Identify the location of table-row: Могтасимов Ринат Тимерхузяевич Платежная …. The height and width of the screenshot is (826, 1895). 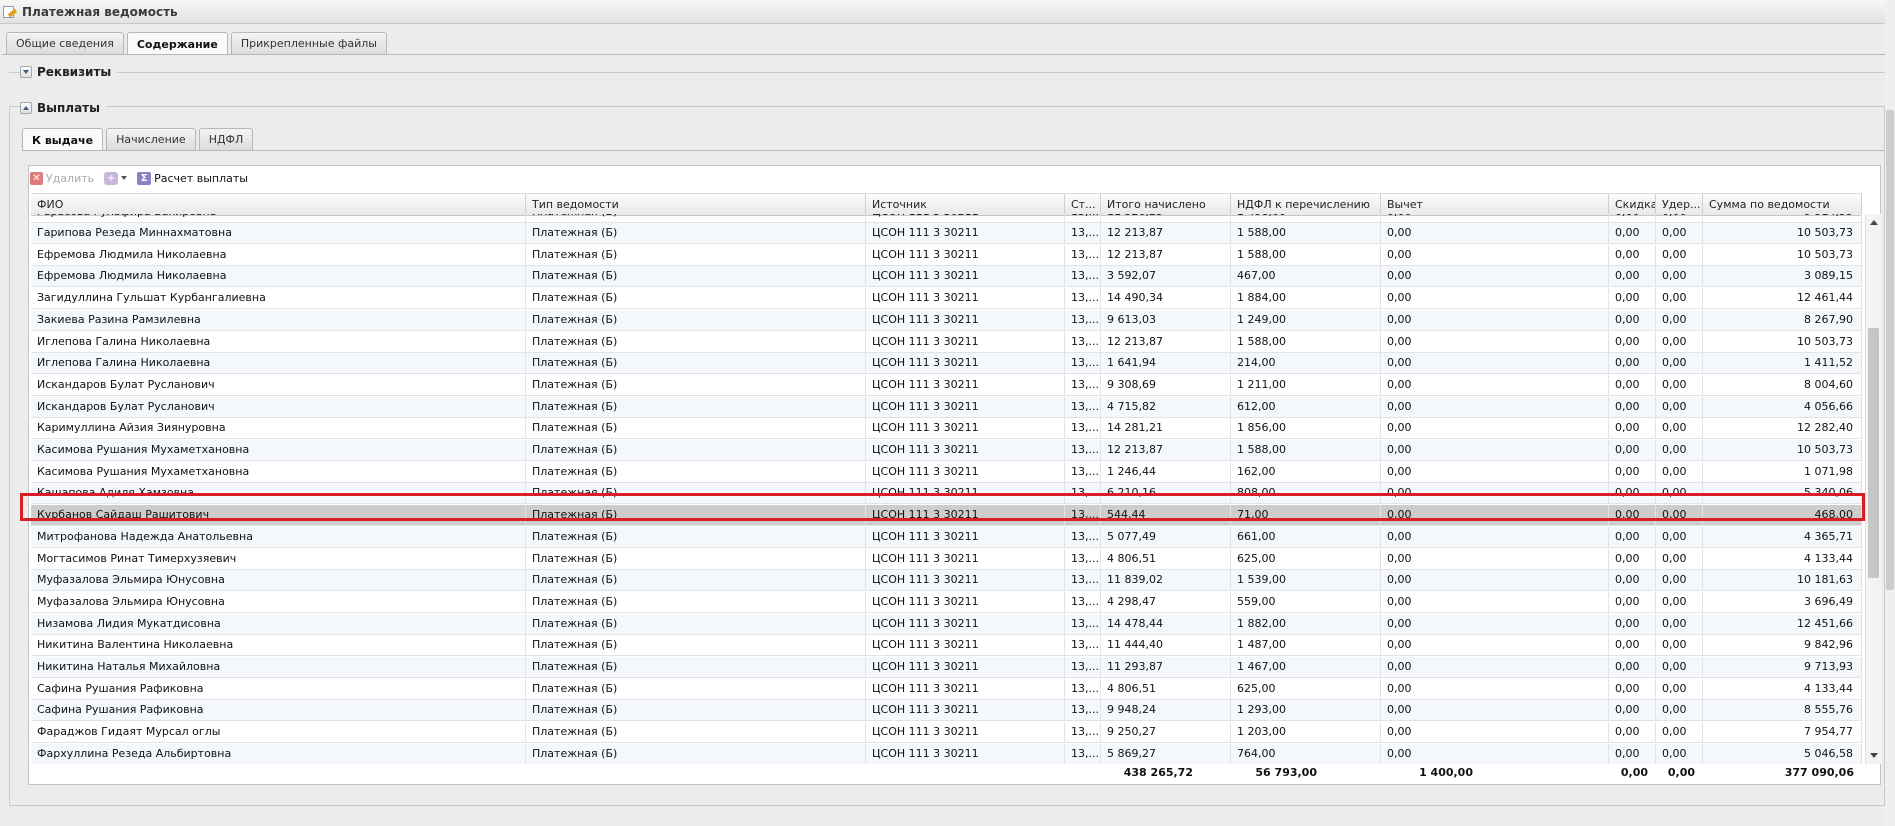
(946, 559).